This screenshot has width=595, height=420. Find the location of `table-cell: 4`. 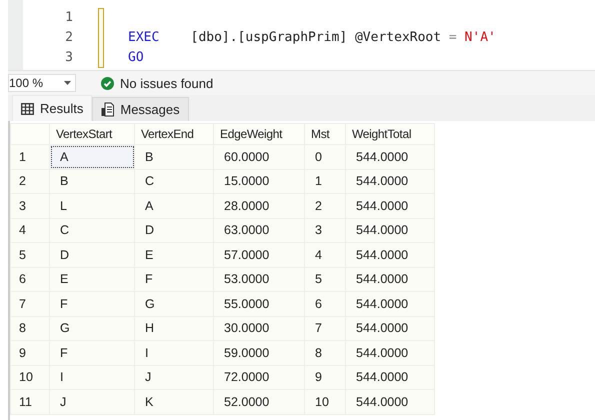

table-cell: 4 is located at coordinates (325, 254).